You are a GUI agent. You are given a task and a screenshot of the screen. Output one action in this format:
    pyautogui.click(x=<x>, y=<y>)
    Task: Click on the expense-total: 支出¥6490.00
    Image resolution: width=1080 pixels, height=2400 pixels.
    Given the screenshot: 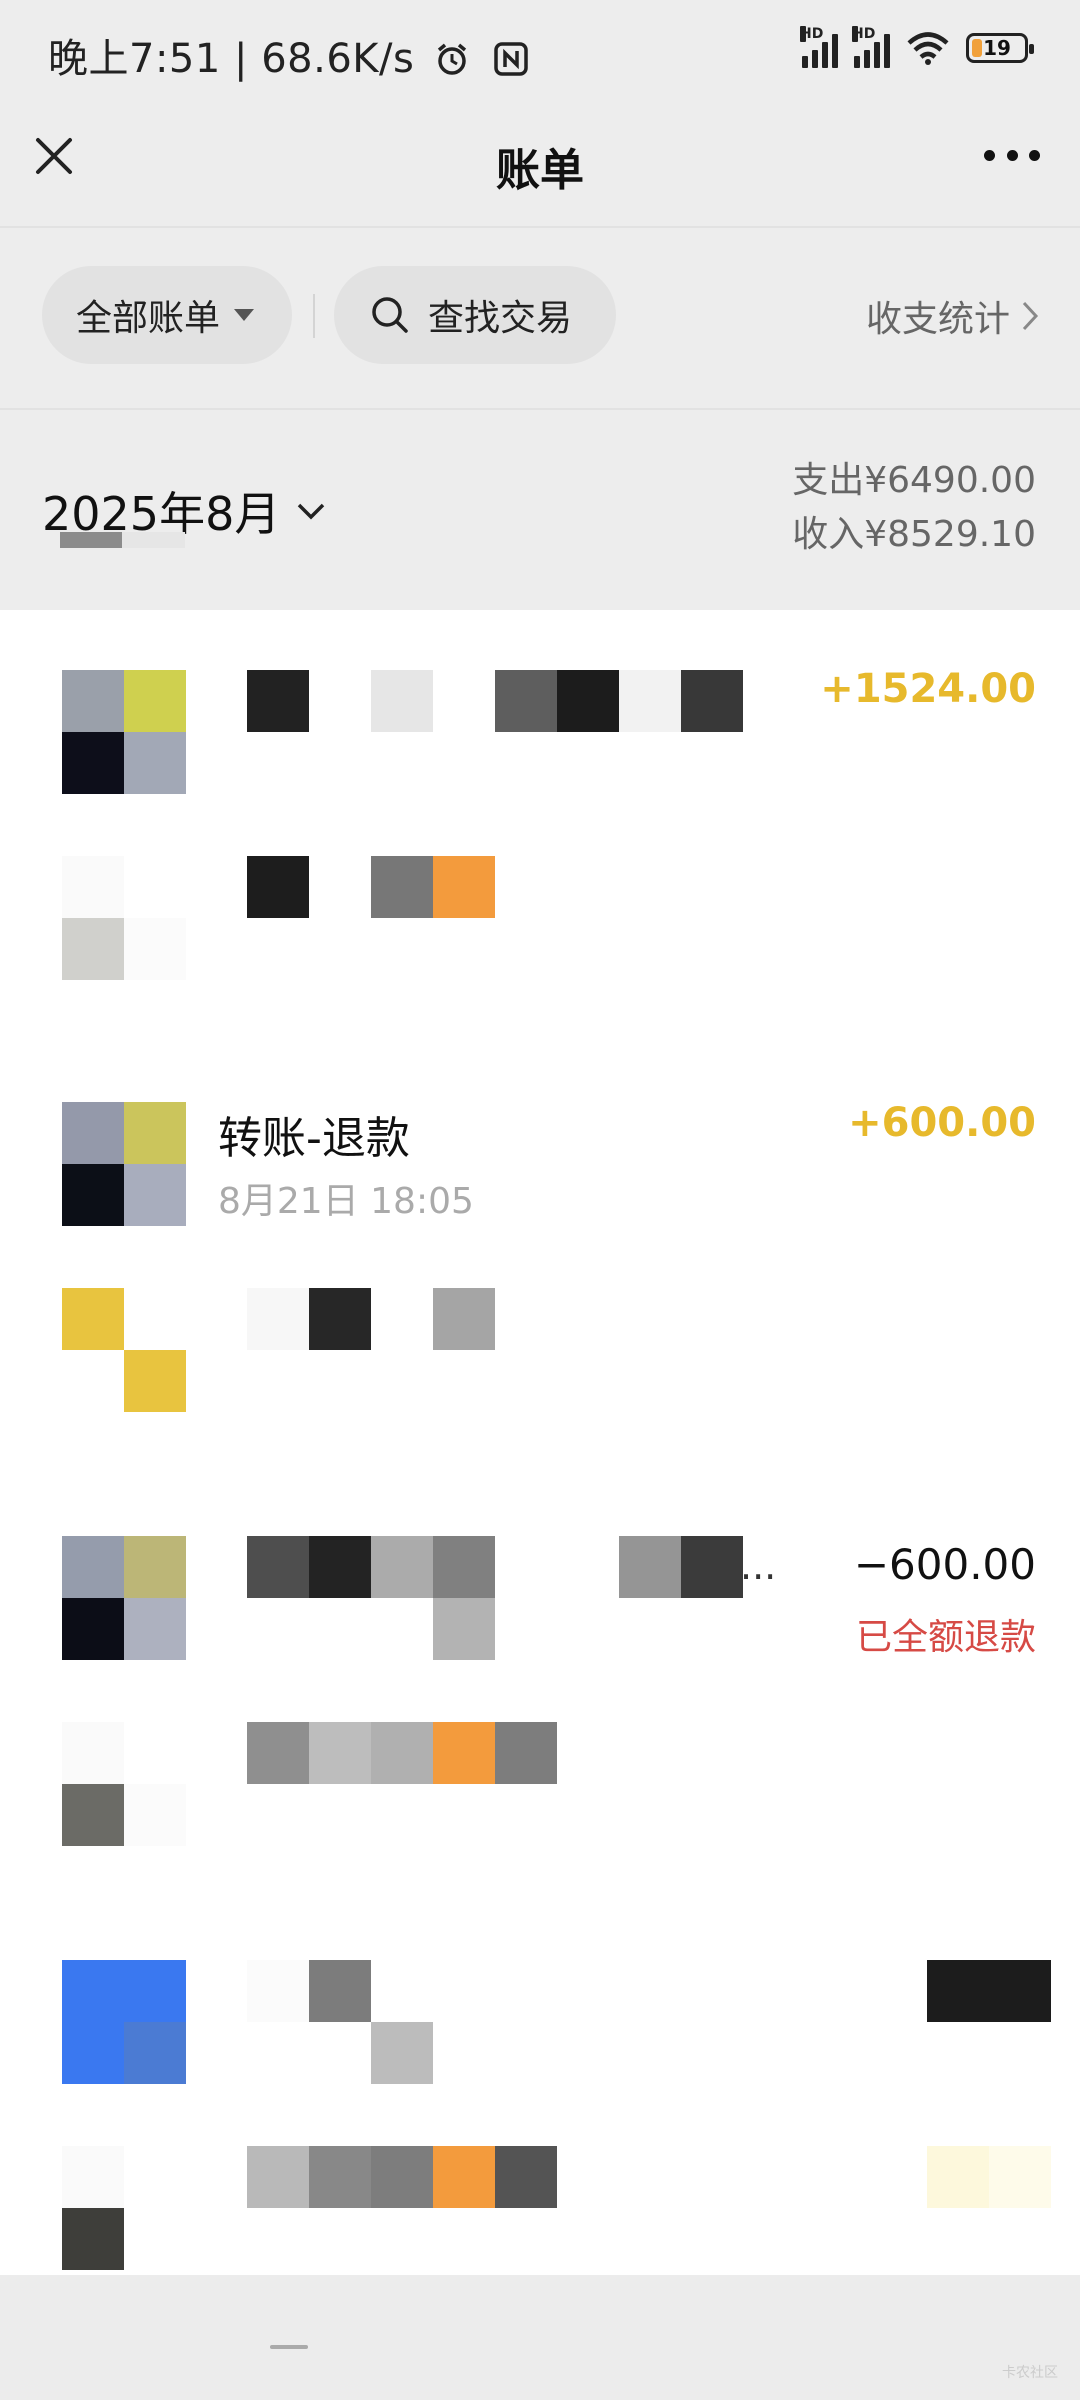 What is the action you would take?
    pyautogui.click(x=914, y=480)
    